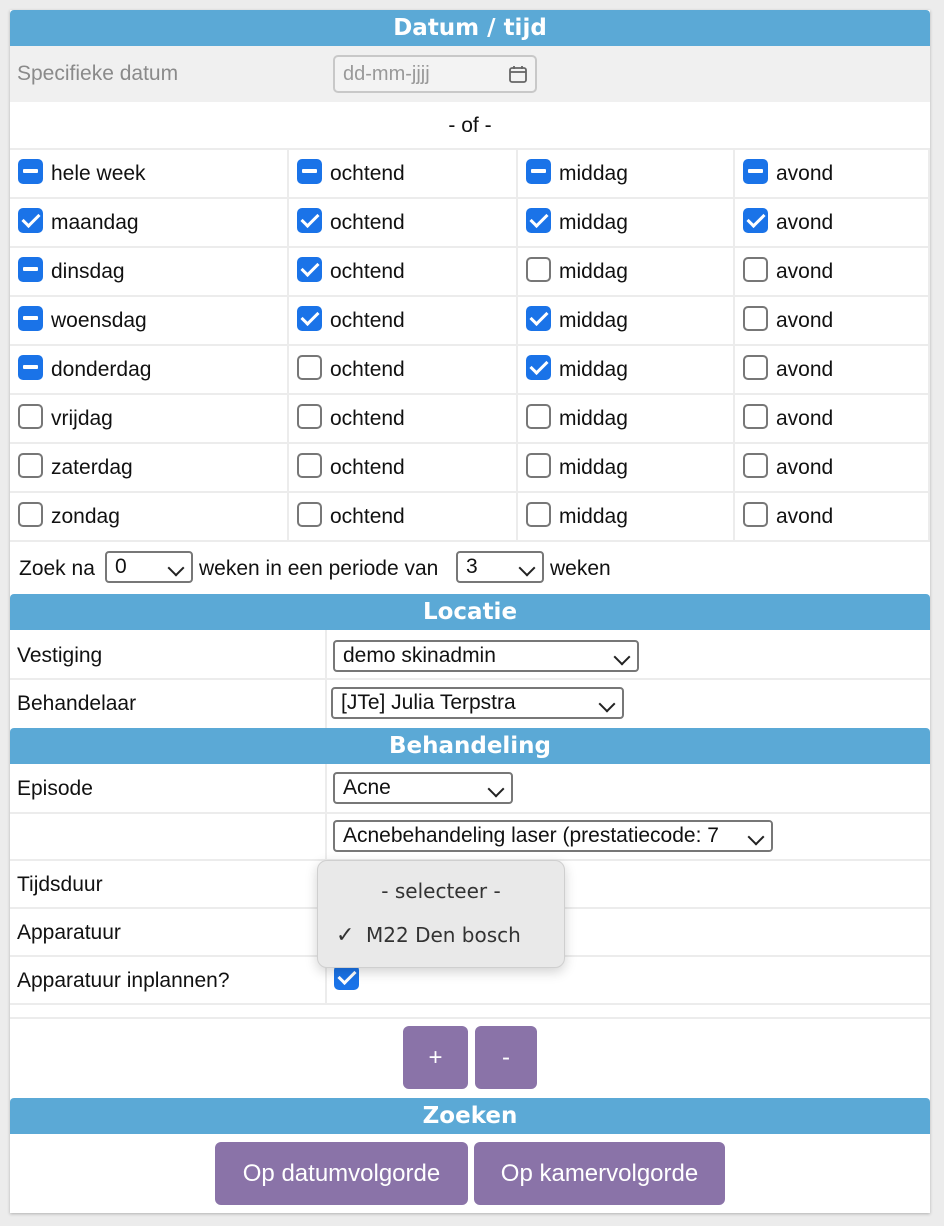 The width and height of the screenshot is (944, 1226). I want to click on zondag-checkbox, so click(30, 514).